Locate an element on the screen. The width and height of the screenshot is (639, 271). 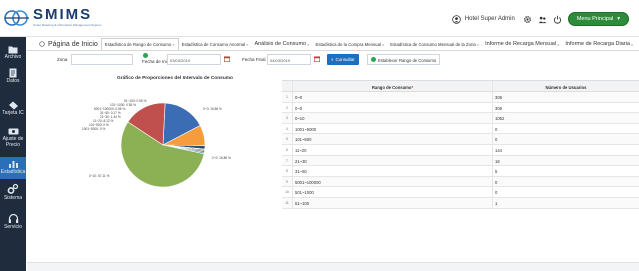
table-row: 1 0~0 308 is located at coordinates (460, 97).